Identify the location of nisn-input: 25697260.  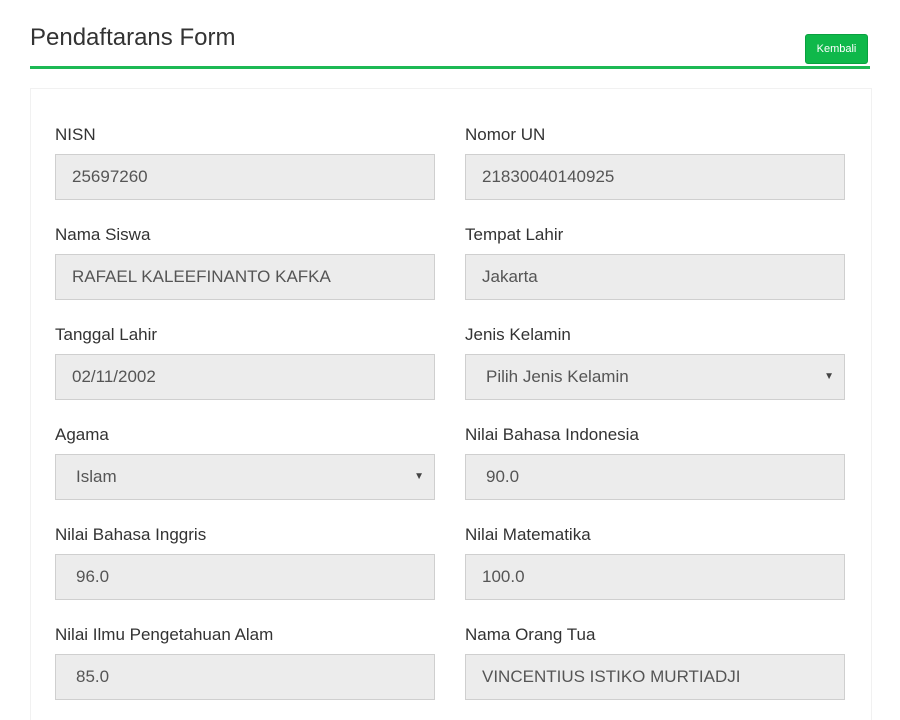
(245, 177).